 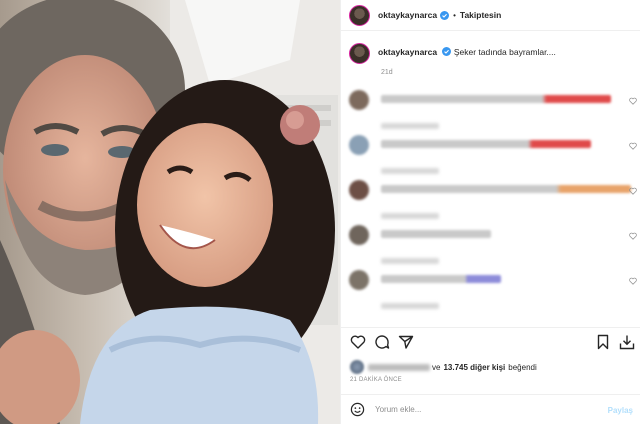 What do you see at coordinates (620, 410) in the screenshot?
I see `post-comment-button: Paylaş` at bounding box center [620, 410].